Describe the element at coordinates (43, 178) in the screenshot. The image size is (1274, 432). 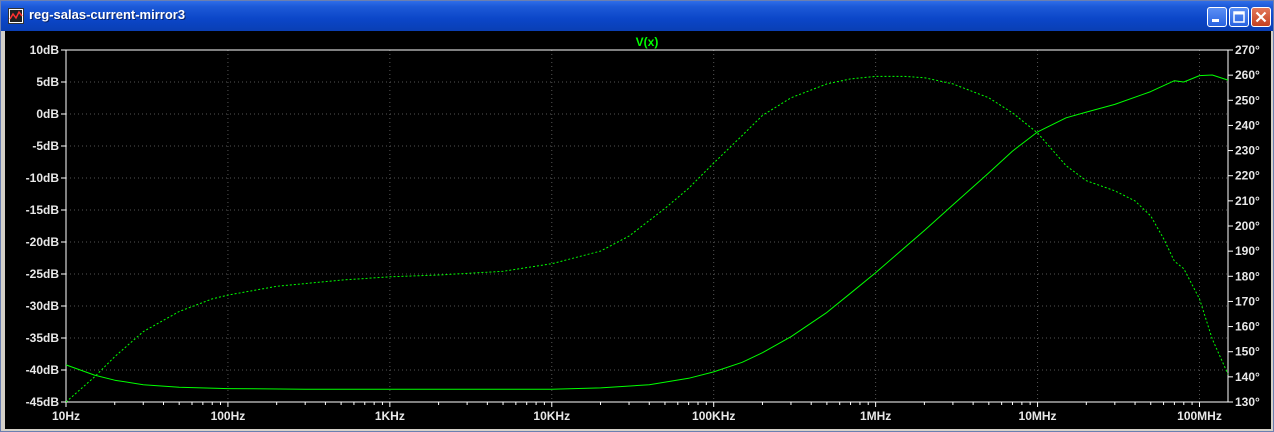
I see `y-left-tick-label: -10dB` at that location.